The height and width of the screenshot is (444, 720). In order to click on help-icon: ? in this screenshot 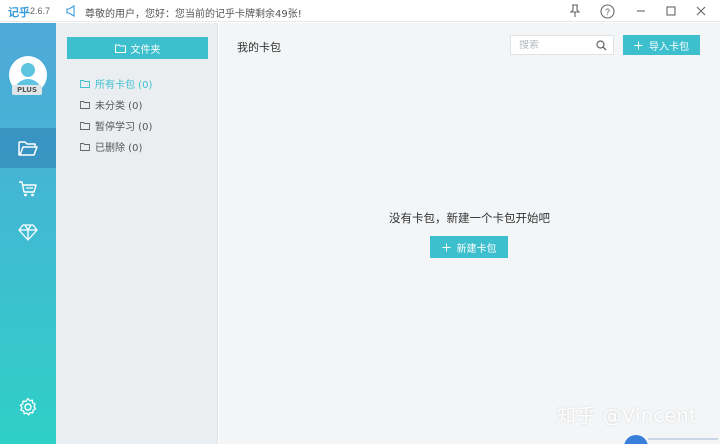, I will do `click(607, 11)`.